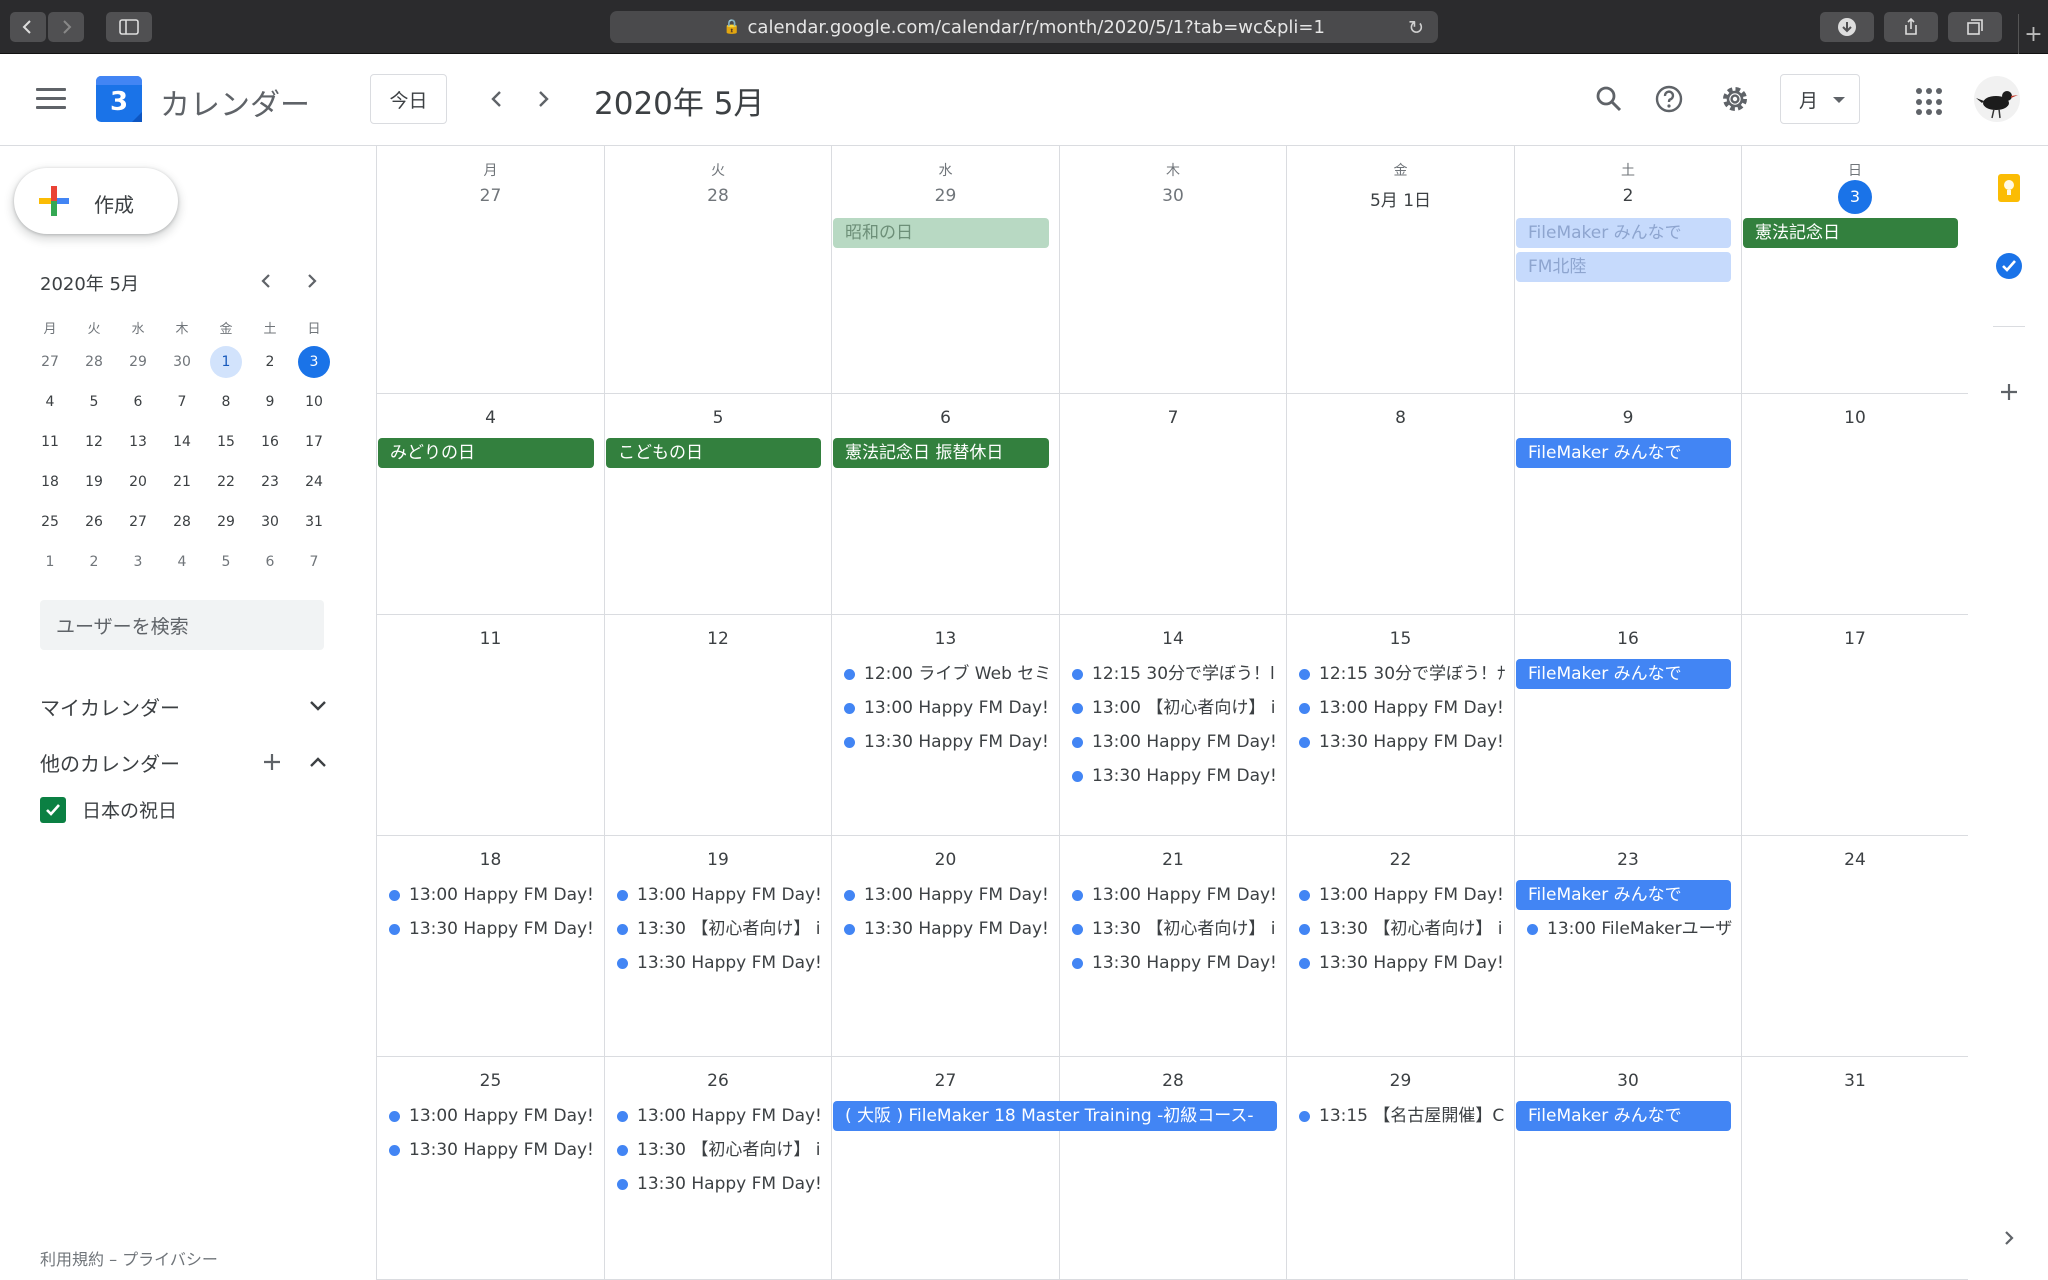  Describe the element at coordinates (945, 418) in the screenshot. I see `day-number: 6` at that location.